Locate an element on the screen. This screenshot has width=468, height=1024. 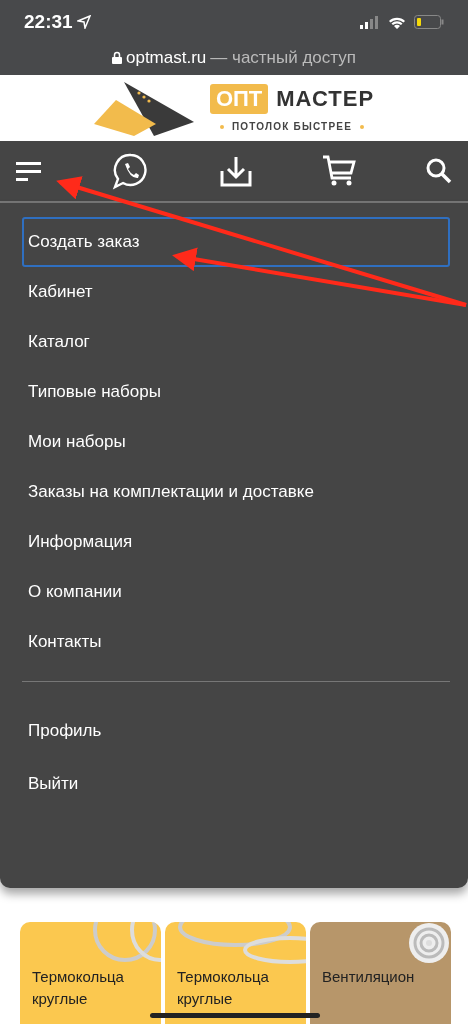
menu-item: Типовые наборы is located at coordinates (236, 392).